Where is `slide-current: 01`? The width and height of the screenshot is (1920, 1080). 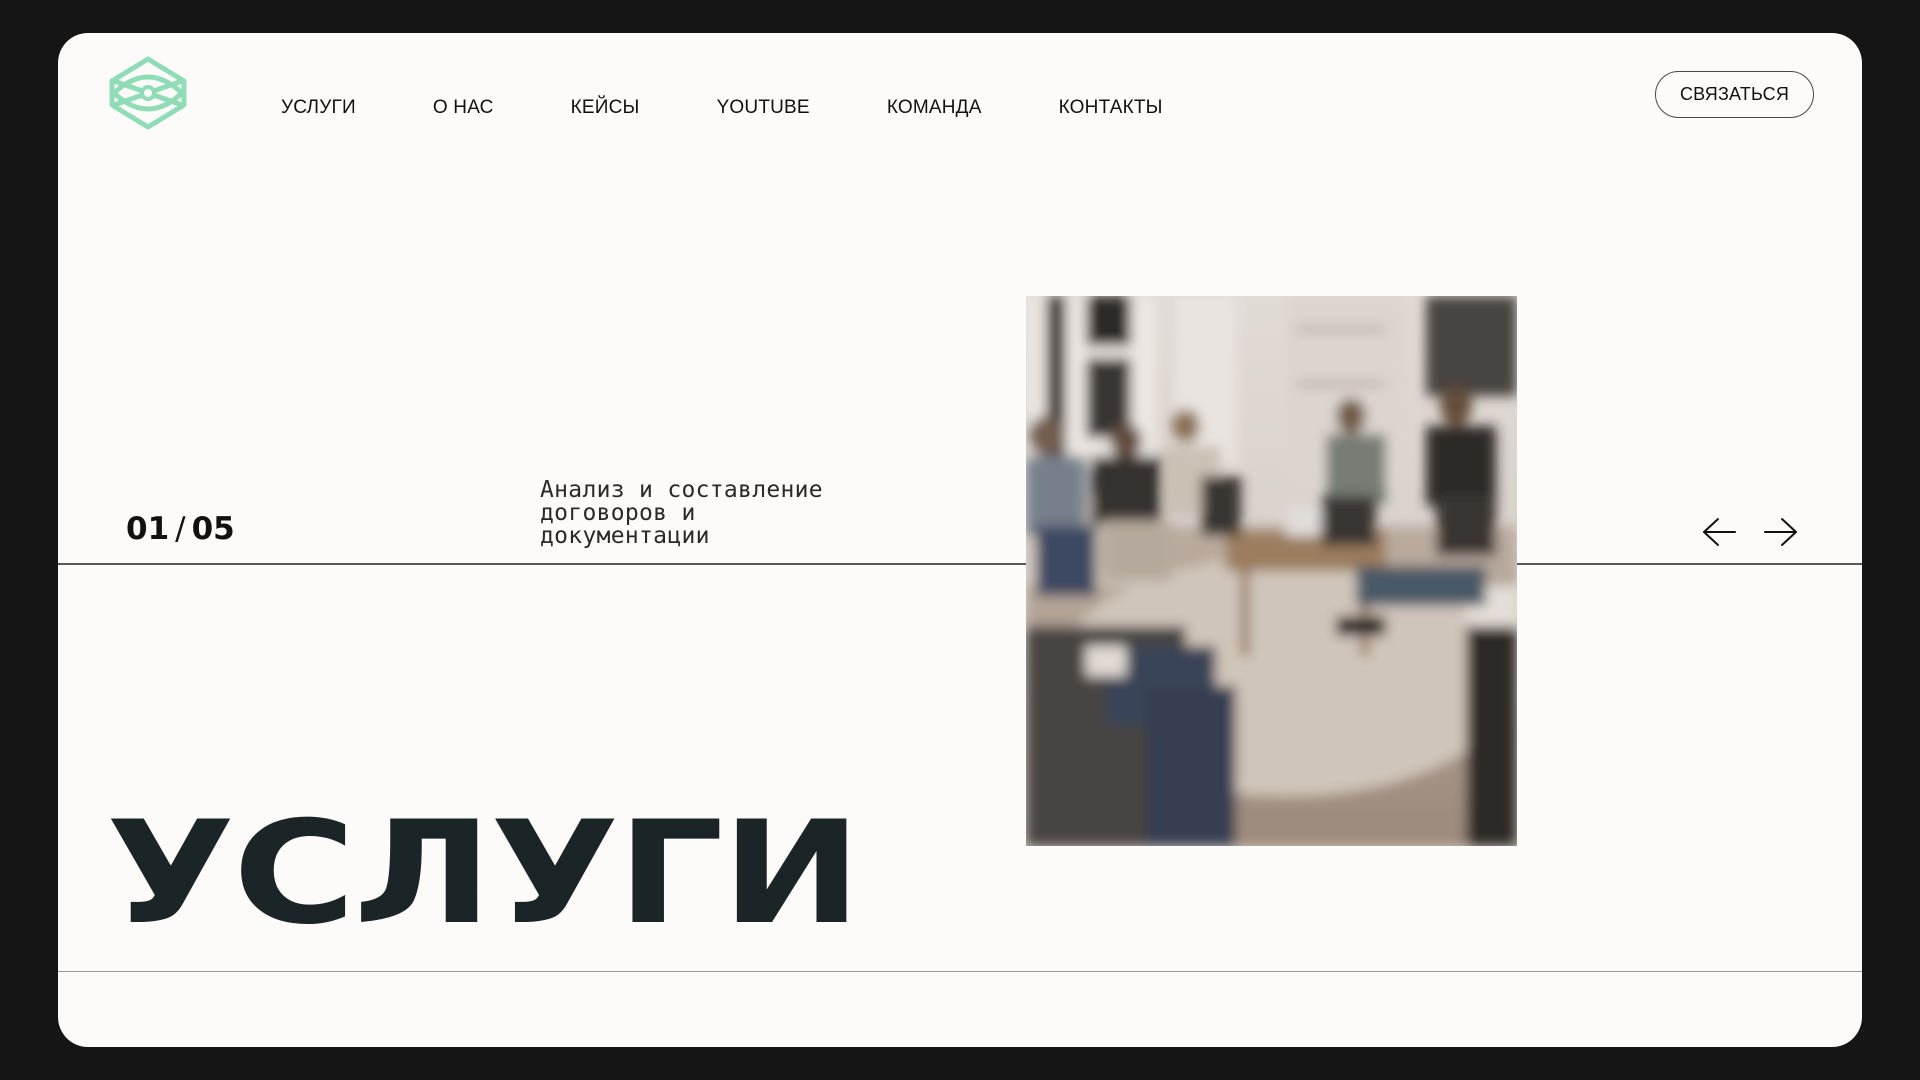
slide-current: 01 is located at coordinates (148, 529).